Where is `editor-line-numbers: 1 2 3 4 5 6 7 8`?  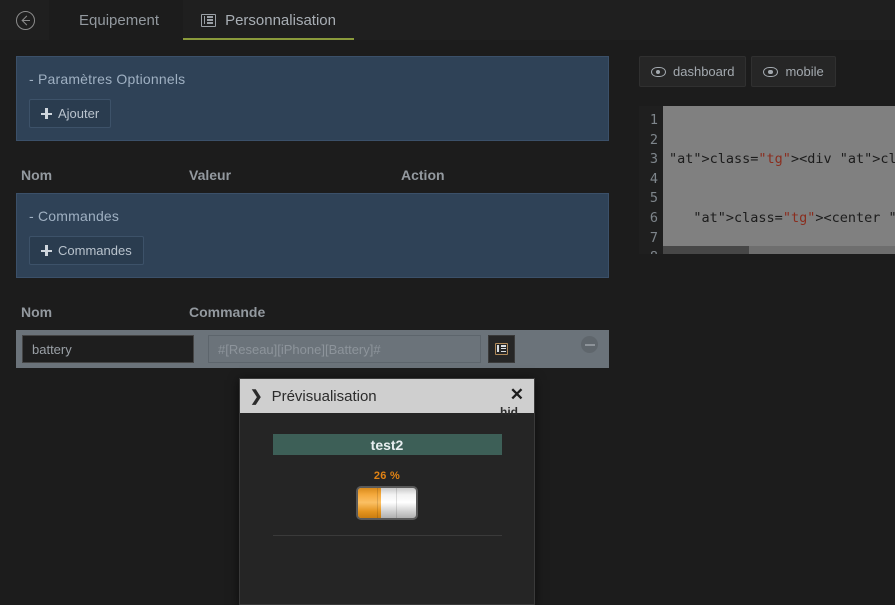 editor-line-numbers: 1 2 3 4 5 6 7 8 is located at coordinates (651, 180).